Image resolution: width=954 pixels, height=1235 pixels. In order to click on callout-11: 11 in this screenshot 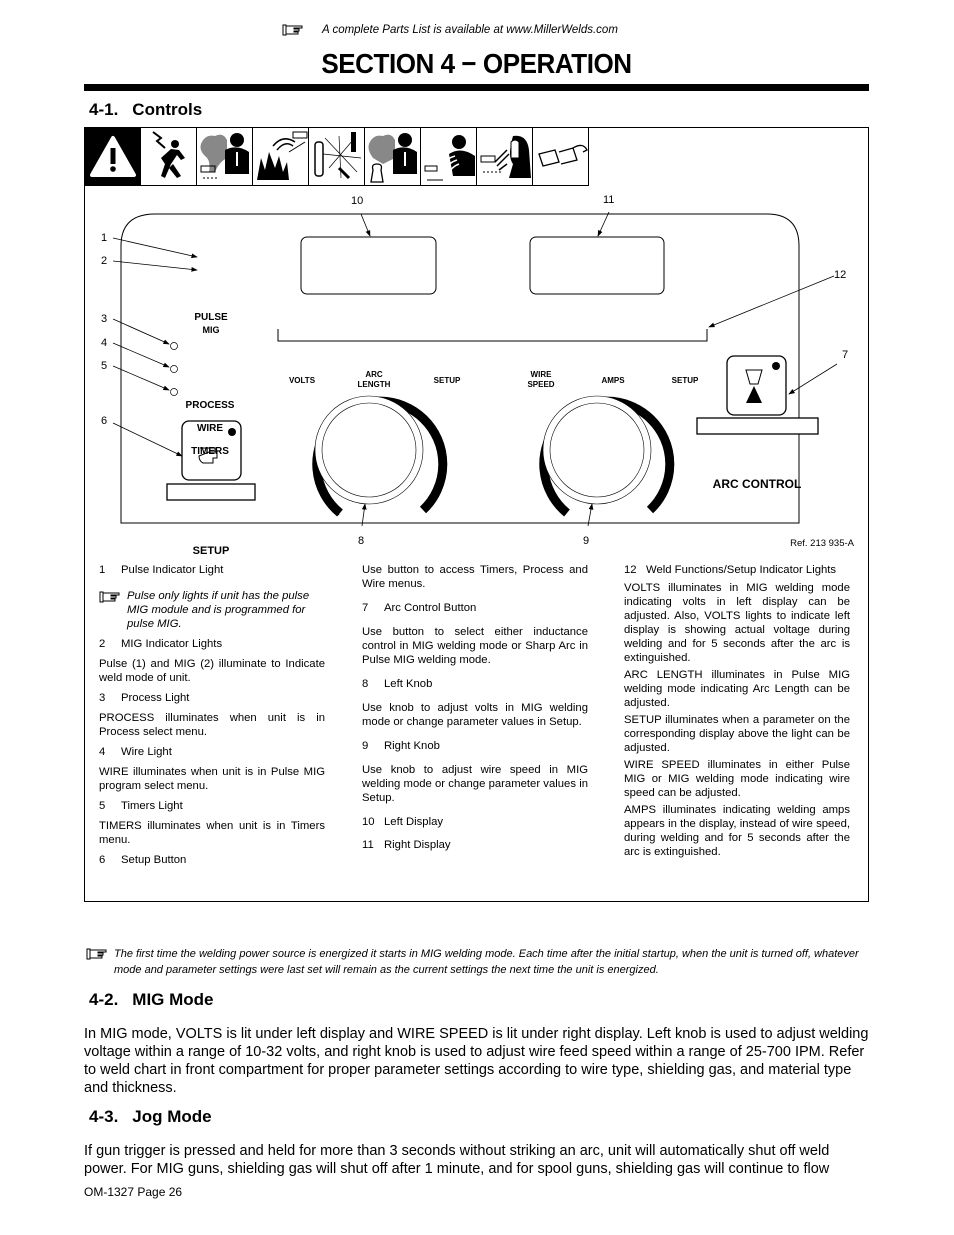, I will do `click(609, 200)`.